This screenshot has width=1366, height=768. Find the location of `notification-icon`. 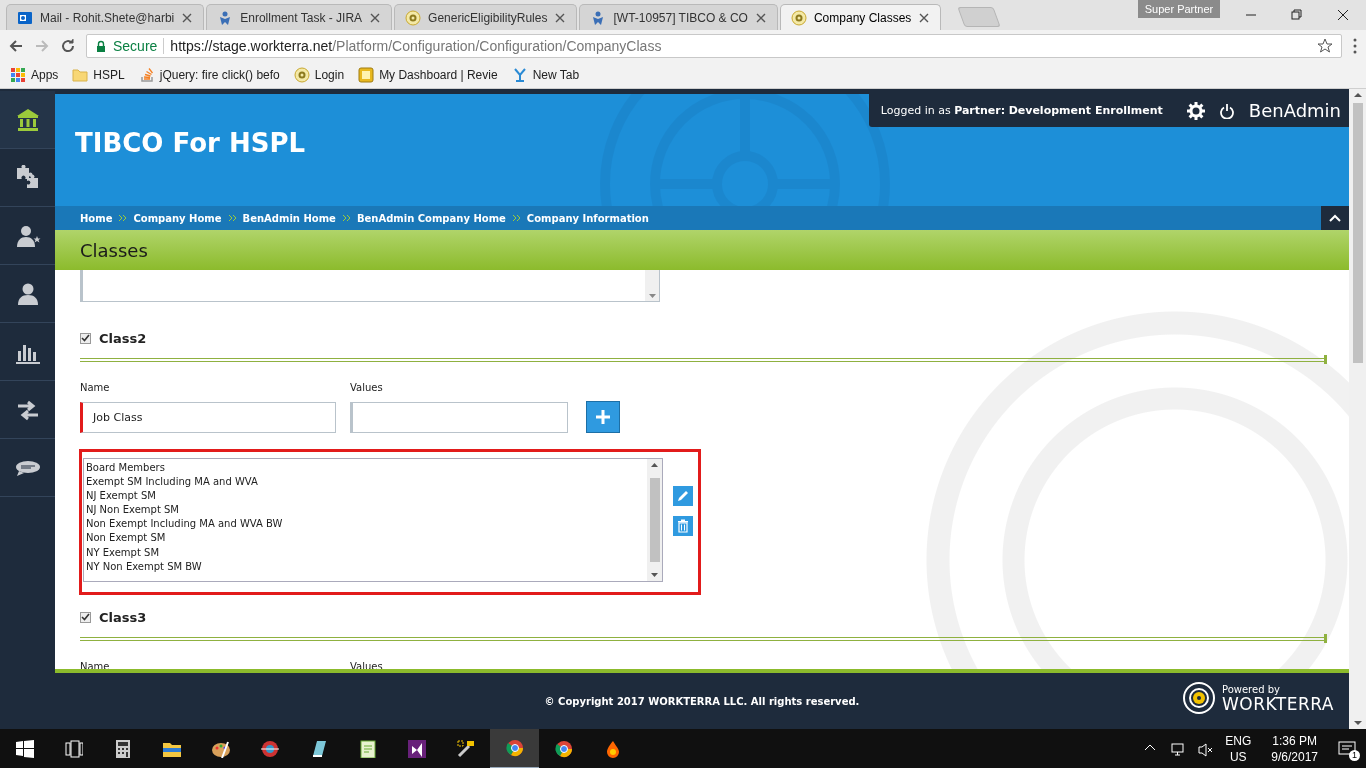

notification-icon is located at coordinates (1347, 747).